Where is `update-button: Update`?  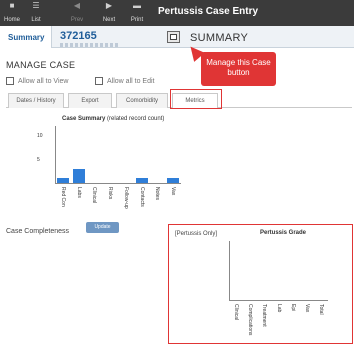 update-button: Update is located at coordinates (102, 227).